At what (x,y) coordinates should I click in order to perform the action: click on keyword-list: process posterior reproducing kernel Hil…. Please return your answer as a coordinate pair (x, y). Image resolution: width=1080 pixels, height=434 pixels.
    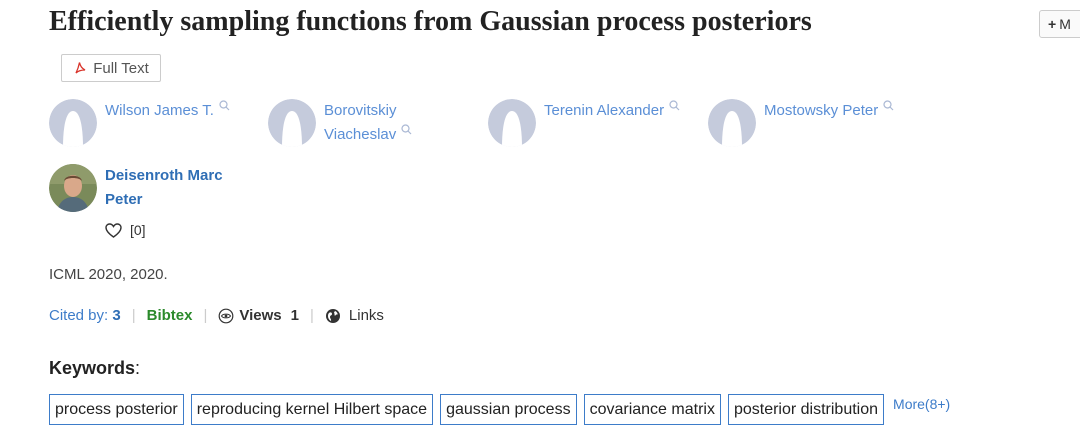
    Looking at the image, I should click on (499, 409).